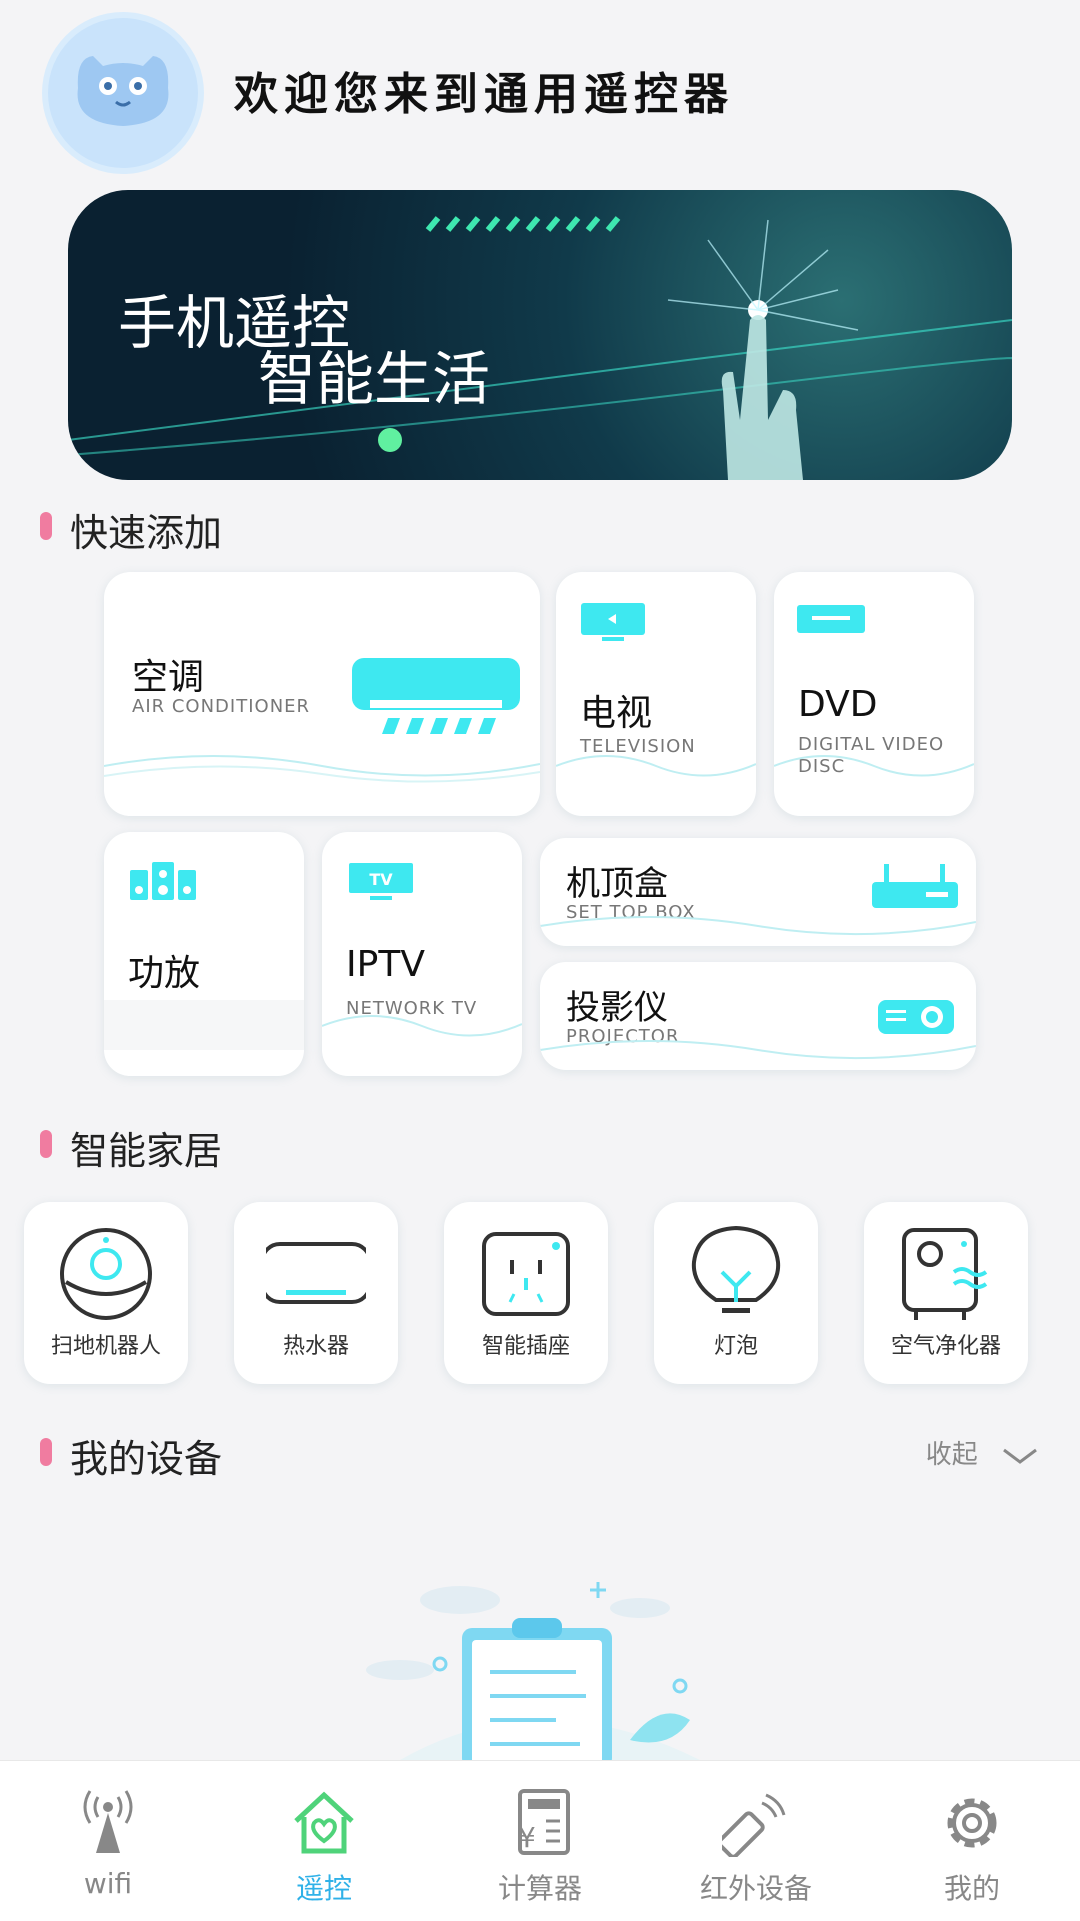 This screenshot has height=1921, width=1080. Describe the element at coordinates (613, 622) in the screenshot. I see `television-icon` at that location.